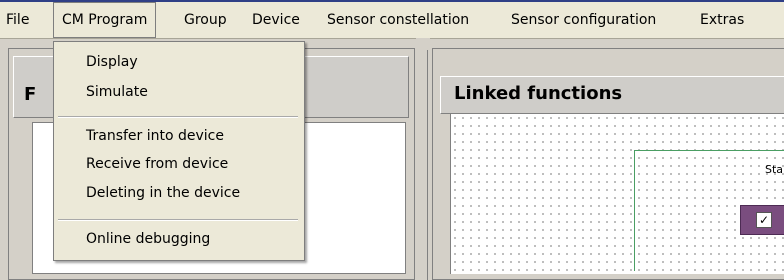 The image size is (784, 280). What do you see at coordinates (148, 239) in the screenshot?
I see `menu-item-online-debugging: Online debugging` at bounding box center [148, 239].